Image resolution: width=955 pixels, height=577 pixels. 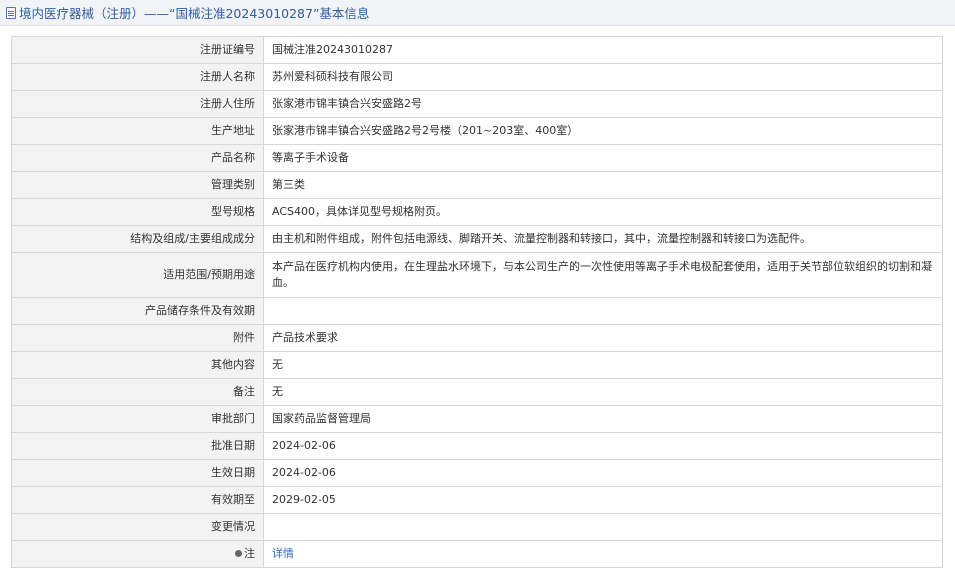 What do you see at coordinates (137, 275) in the screenshot?
I see `row-label: 适用范围/预期用途` at bounding box center [137, 275].